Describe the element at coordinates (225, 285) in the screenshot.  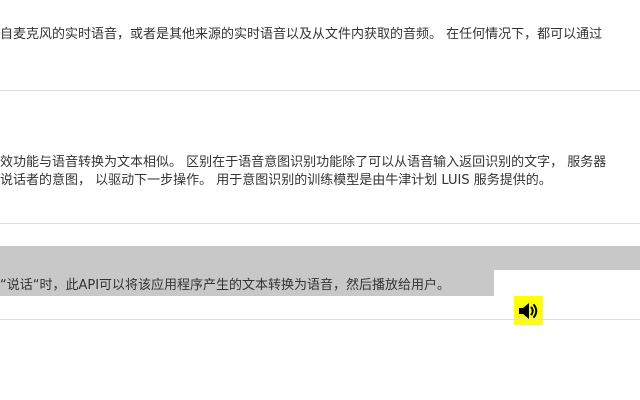
I see `paragraph-text-to-speech-line: “说话“时，此API可以将该应用程序产生的文本转换为语音，然后播放给用户。` at that location.